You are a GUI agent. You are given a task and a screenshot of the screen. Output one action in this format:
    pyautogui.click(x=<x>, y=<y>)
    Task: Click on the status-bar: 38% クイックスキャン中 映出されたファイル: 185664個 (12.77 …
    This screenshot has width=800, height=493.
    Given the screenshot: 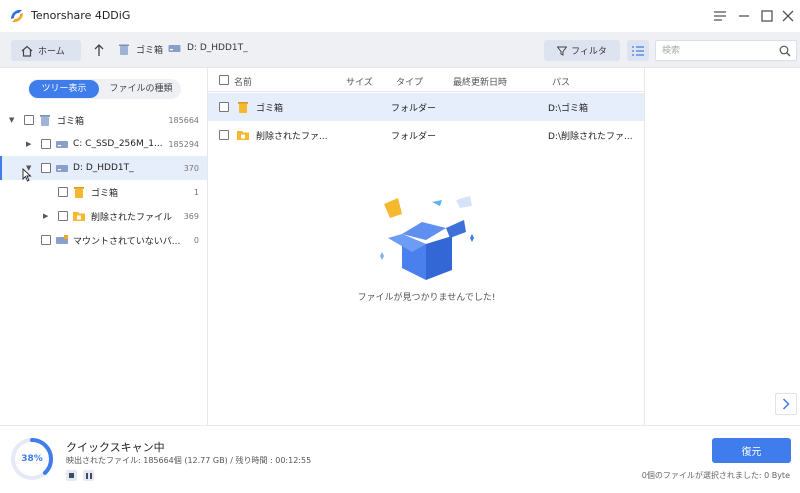 What is the action you would take?
    pyautogui.click(x=400, y=459)
    